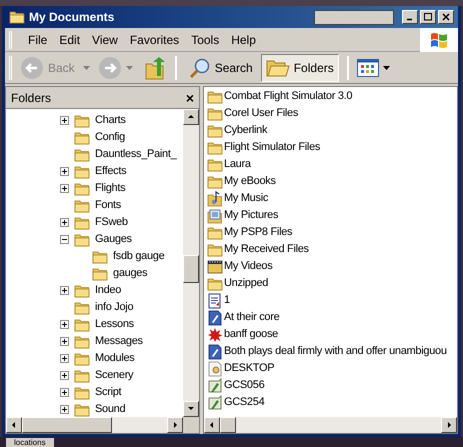  Describe the element at coordinates (252, 317) in the screenshot. I see `list-entry: At their core` at that location.